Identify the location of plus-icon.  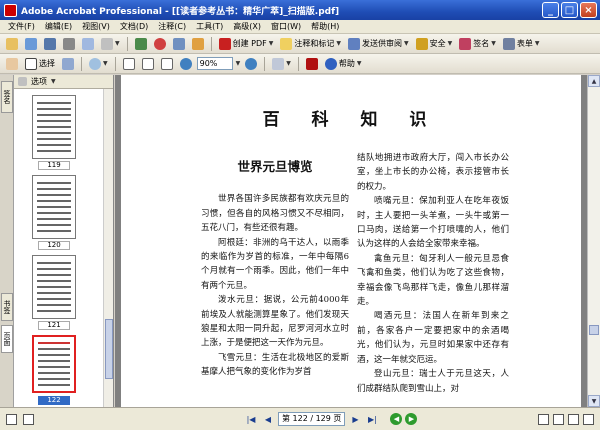
(251, 63).